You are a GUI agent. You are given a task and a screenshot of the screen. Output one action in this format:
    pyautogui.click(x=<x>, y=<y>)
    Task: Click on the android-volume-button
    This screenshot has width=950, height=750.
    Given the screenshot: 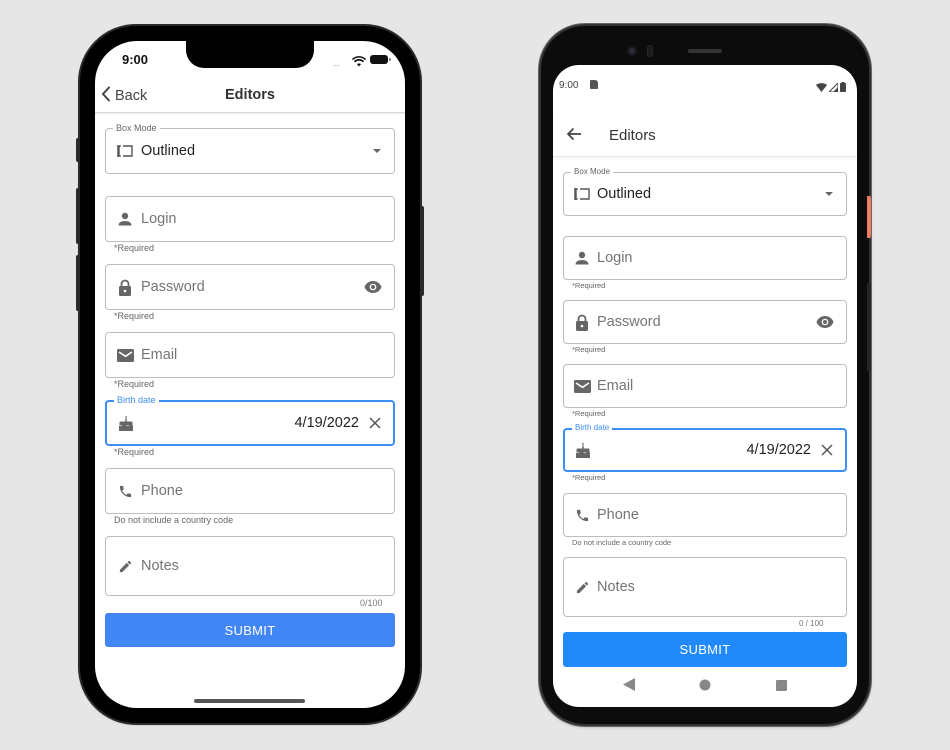 What is the action you would take?
    pyautogui.click(x=869, y=327)
    